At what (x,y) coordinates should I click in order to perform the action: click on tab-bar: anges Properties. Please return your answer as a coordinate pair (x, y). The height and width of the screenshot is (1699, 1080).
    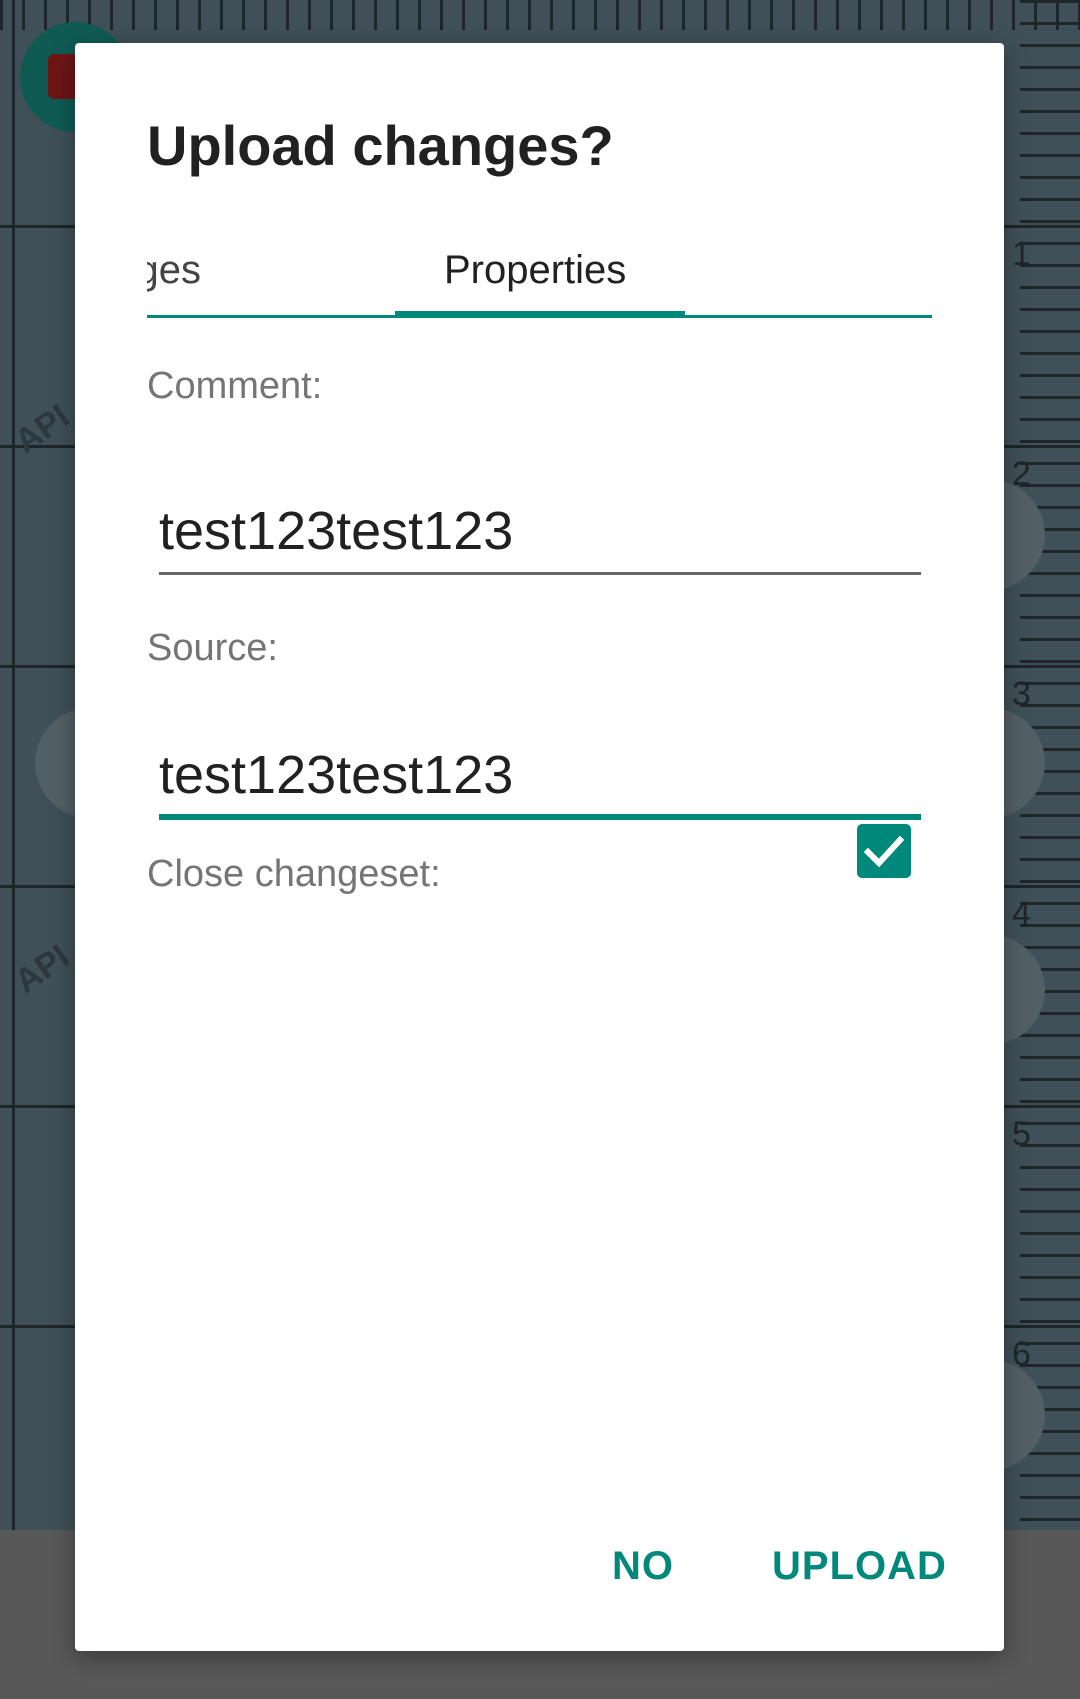
    Looking at the image, I should click on (539, 268).